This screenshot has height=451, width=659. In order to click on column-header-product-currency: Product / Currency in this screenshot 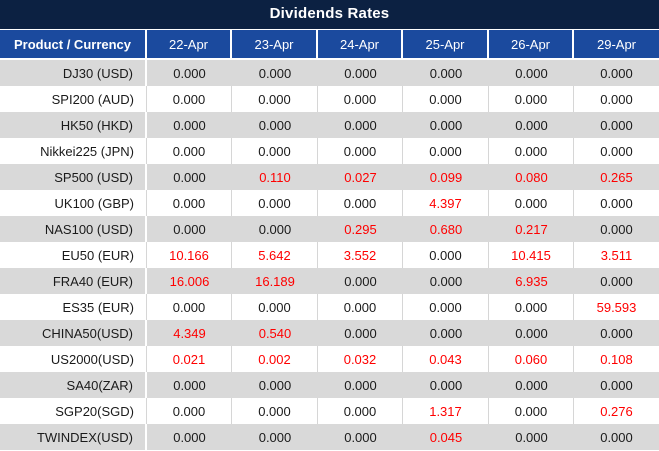, I will do `click(73, 45)`.